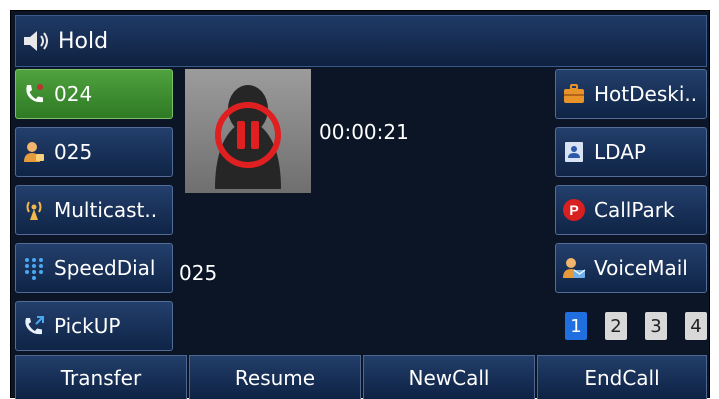 The height and width of the screenshot is (399, 719). What do you see at coordinates (36, 41) in the screenshot?
I see `speaker-icon` at bounding box center [36, 41].